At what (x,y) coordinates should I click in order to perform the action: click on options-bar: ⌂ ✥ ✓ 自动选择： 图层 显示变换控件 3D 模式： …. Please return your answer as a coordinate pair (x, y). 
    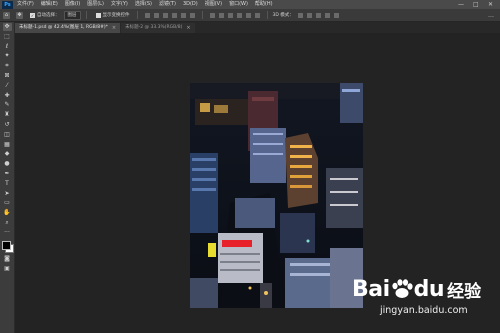
    Looking at the image, I should click on (250, 15).